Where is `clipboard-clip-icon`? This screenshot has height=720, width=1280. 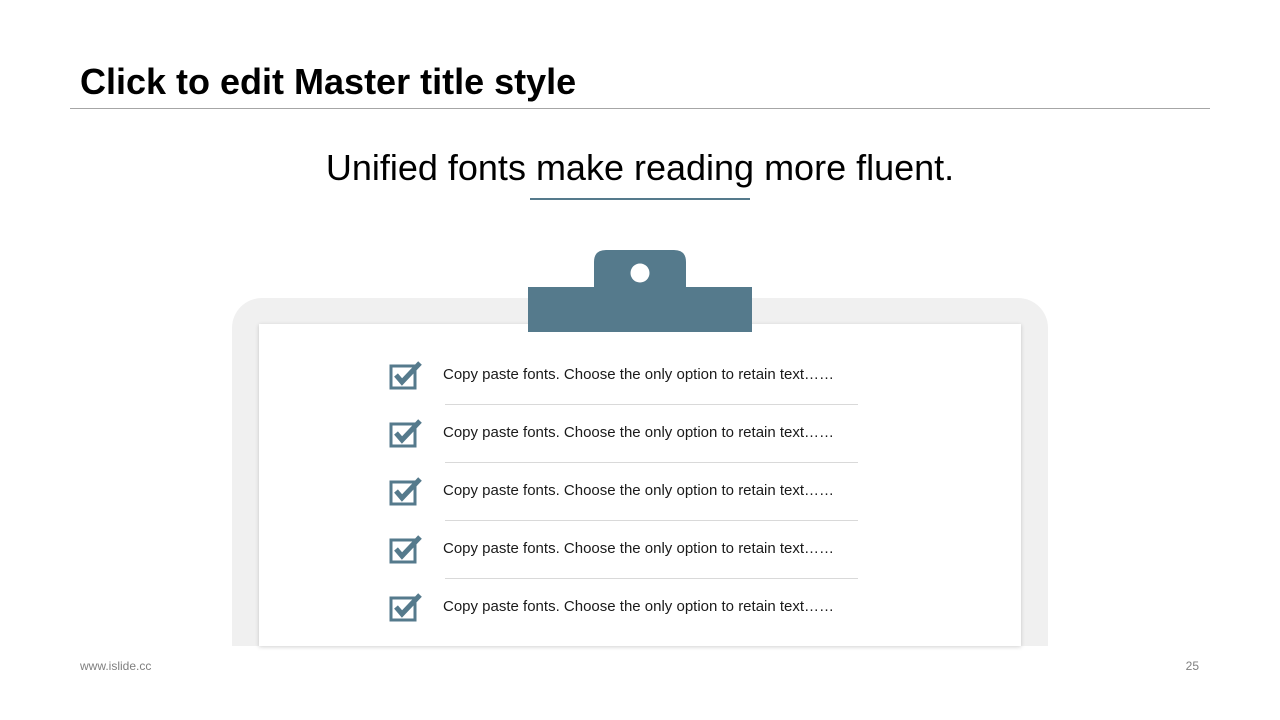 clipboard-clip-icon is located at coordinates (640, 291).